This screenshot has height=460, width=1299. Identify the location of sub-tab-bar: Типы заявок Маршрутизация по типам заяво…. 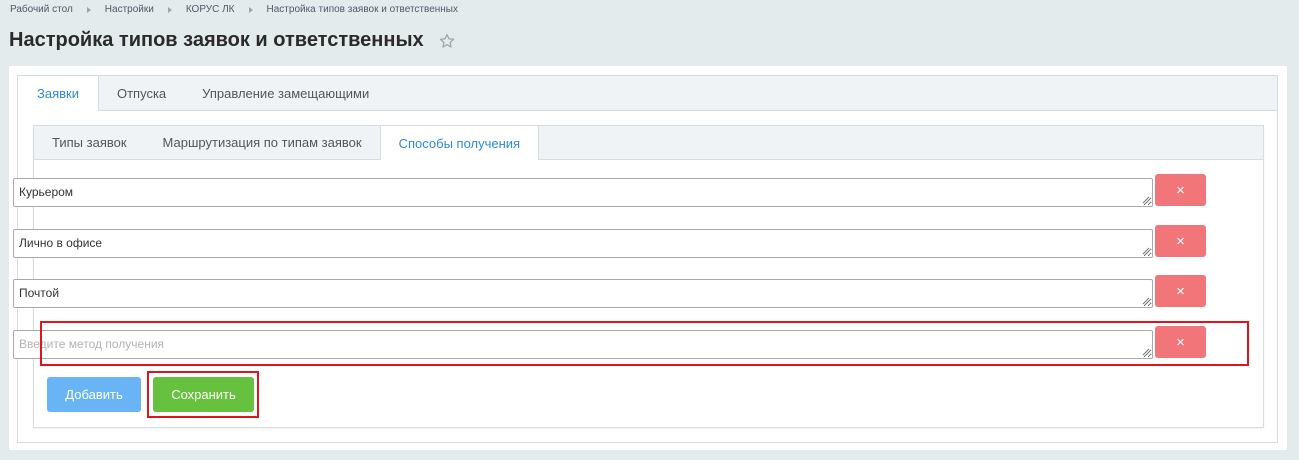
(648, 143).